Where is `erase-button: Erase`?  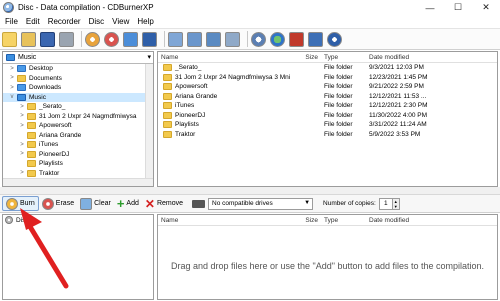 erase-button: Erase is located at coordinates (58, 203).